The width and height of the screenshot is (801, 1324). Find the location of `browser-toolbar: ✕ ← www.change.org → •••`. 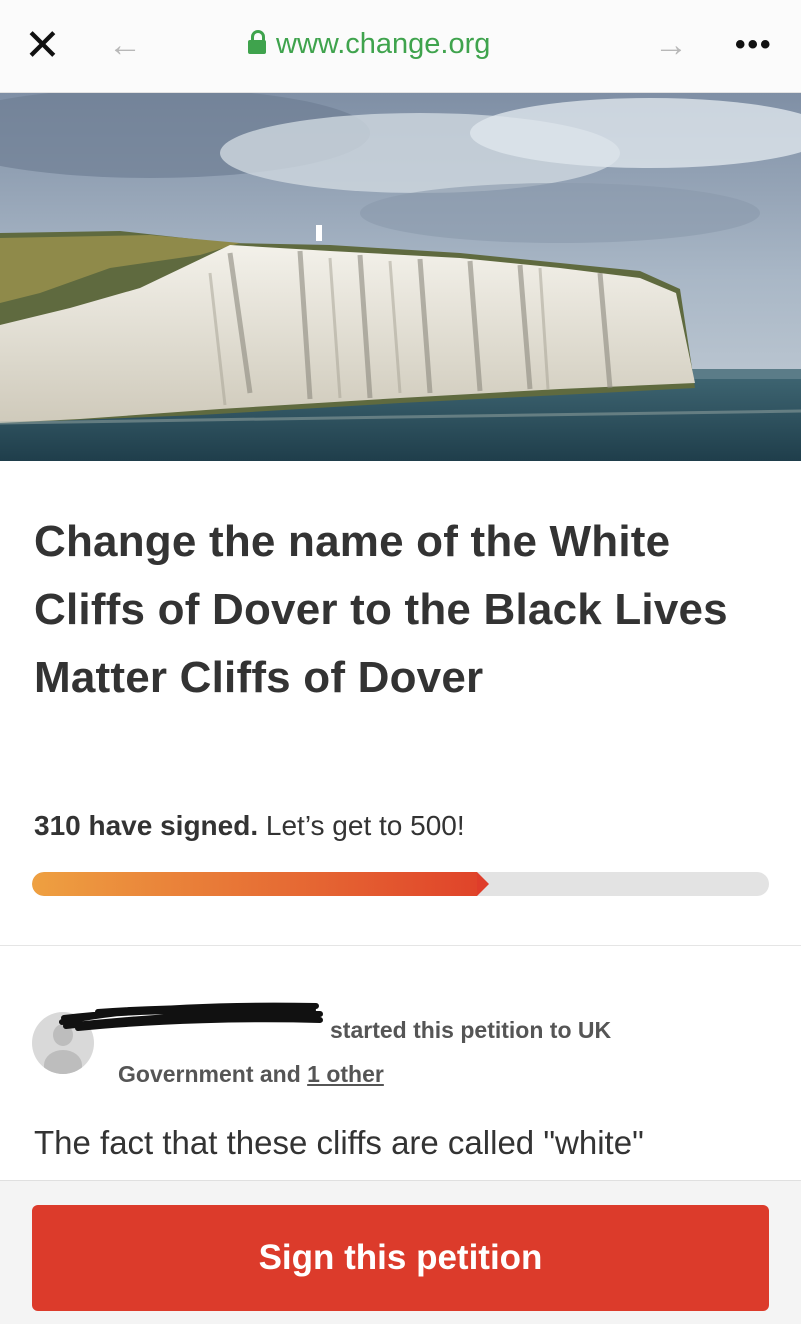

browser-toolbar: ✕ ← www.change.org → ••• is located at coordinates (400, 46).